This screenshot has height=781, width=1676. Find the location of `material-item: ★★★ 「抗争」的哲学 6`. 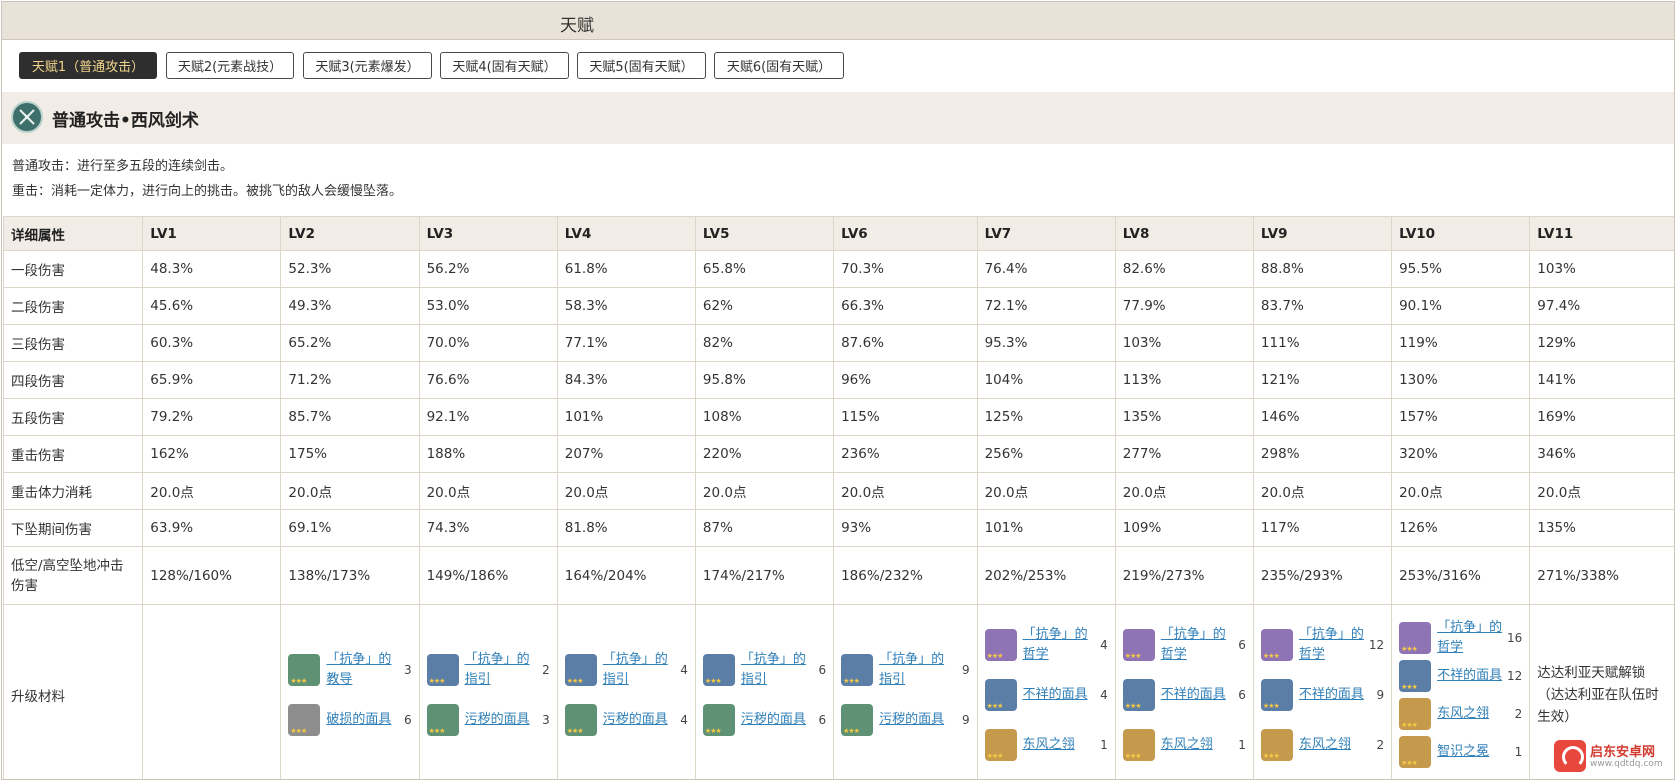

material-item: ★★★ 「抗争」的哲学 6 is located at coordinates (1184, 645).